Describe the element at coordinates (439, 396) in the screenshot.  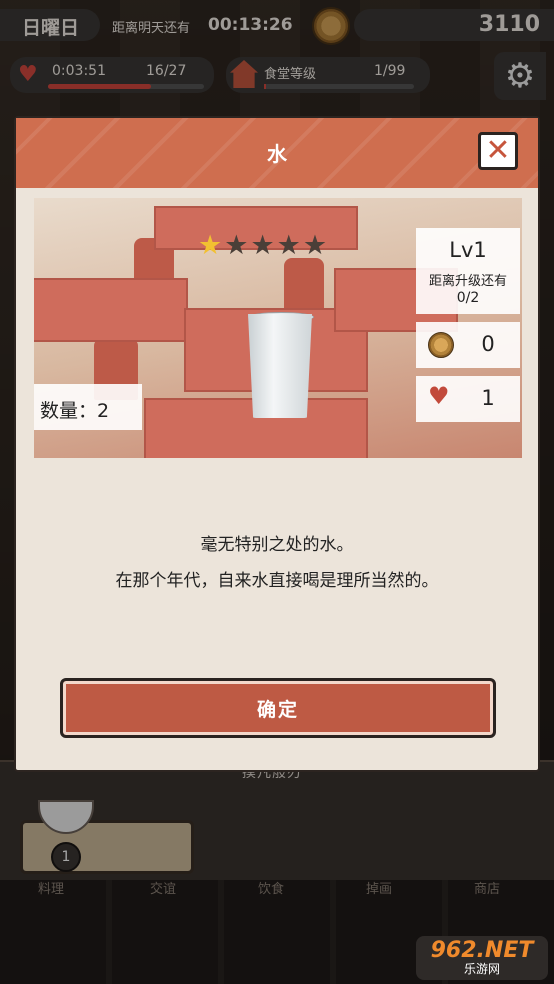
I see `heart-icon: ♥` at that location.